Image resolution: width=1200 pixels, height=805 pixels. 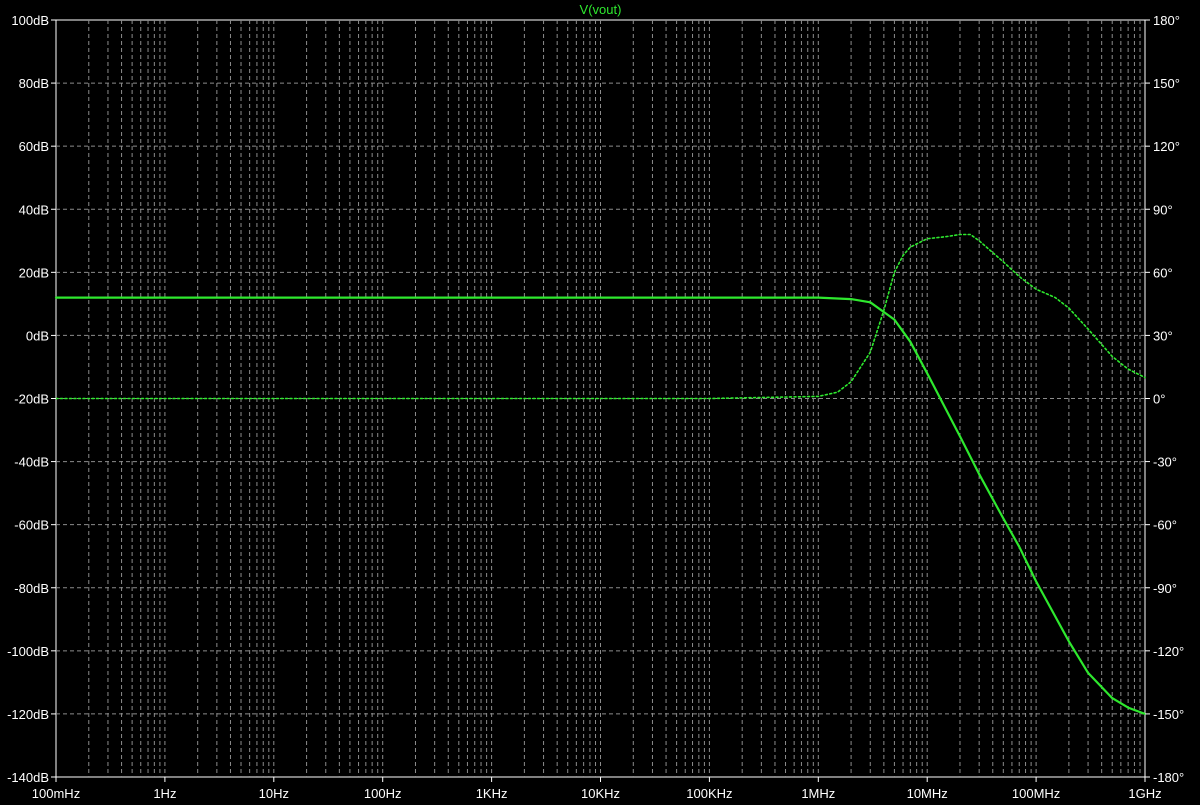 What do you see at coordinates (1163, 209) in the screenshot?
I see `y2-tick-label: 90°` at bounding box center [1163, 209].